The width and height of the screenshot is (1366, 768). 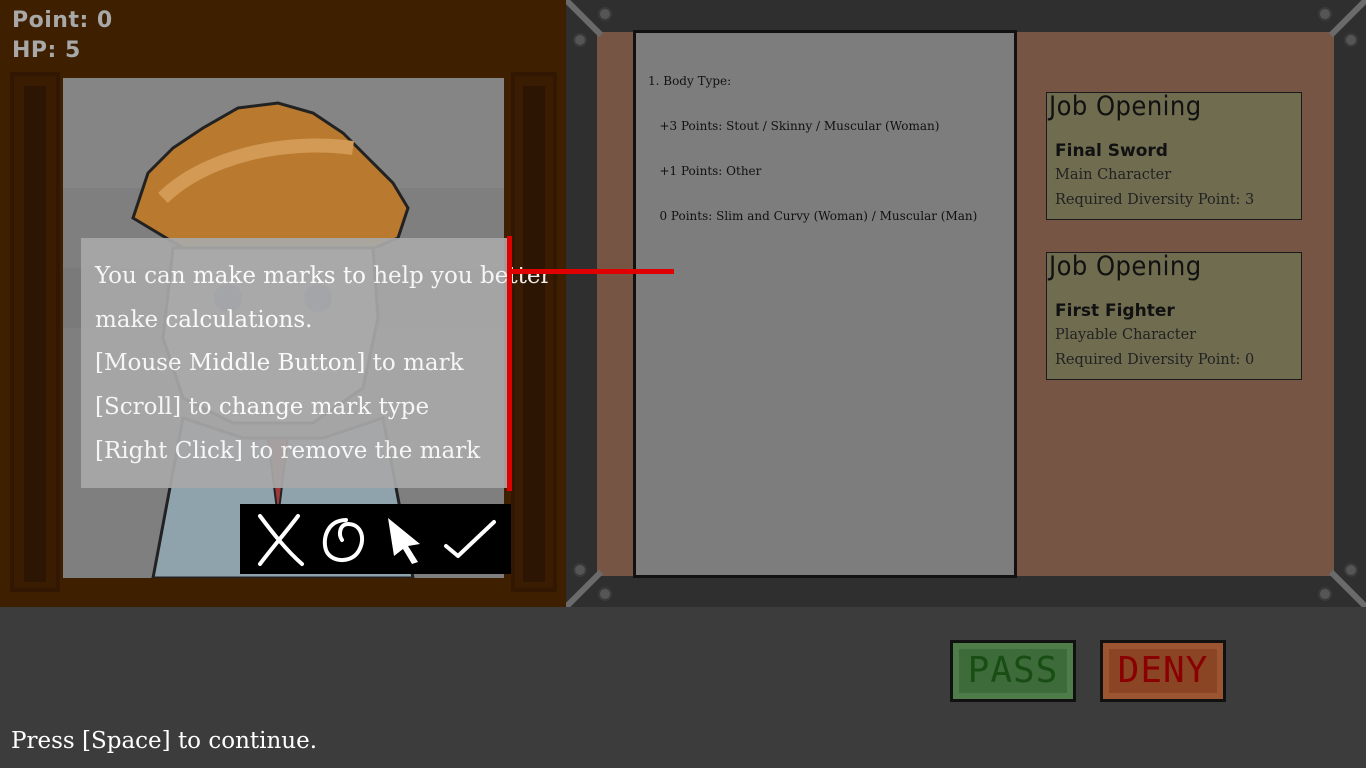 I want to click on tutorial-line: make calculations., so click(x=204, y=320).